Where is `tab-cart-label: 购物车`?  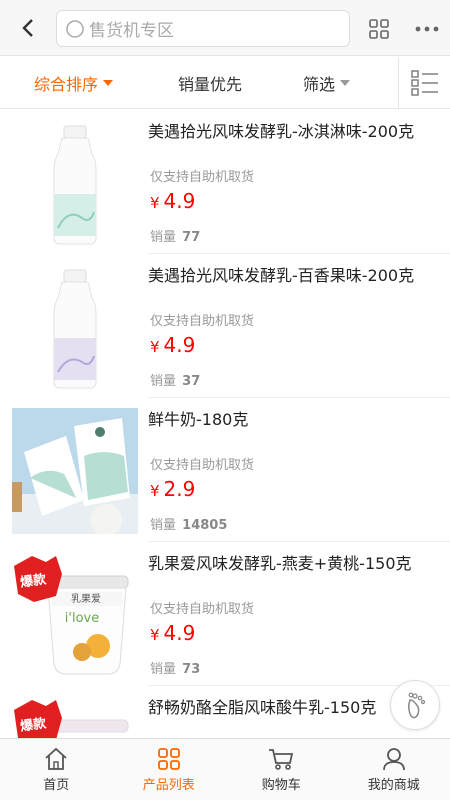 tab-cart-label: 购物车 is located at coordinates (281, 785).